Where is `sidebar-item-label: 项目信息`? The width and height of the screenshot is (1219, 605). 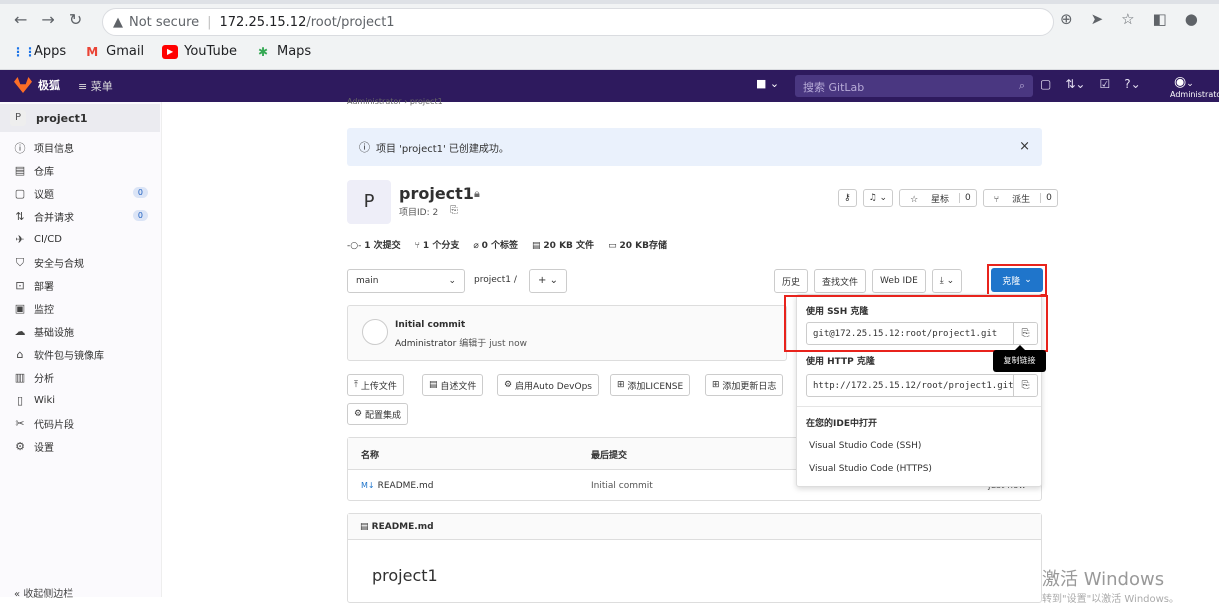 sidebar-item-label: 项目信息 is located at coordinates (54, 149).